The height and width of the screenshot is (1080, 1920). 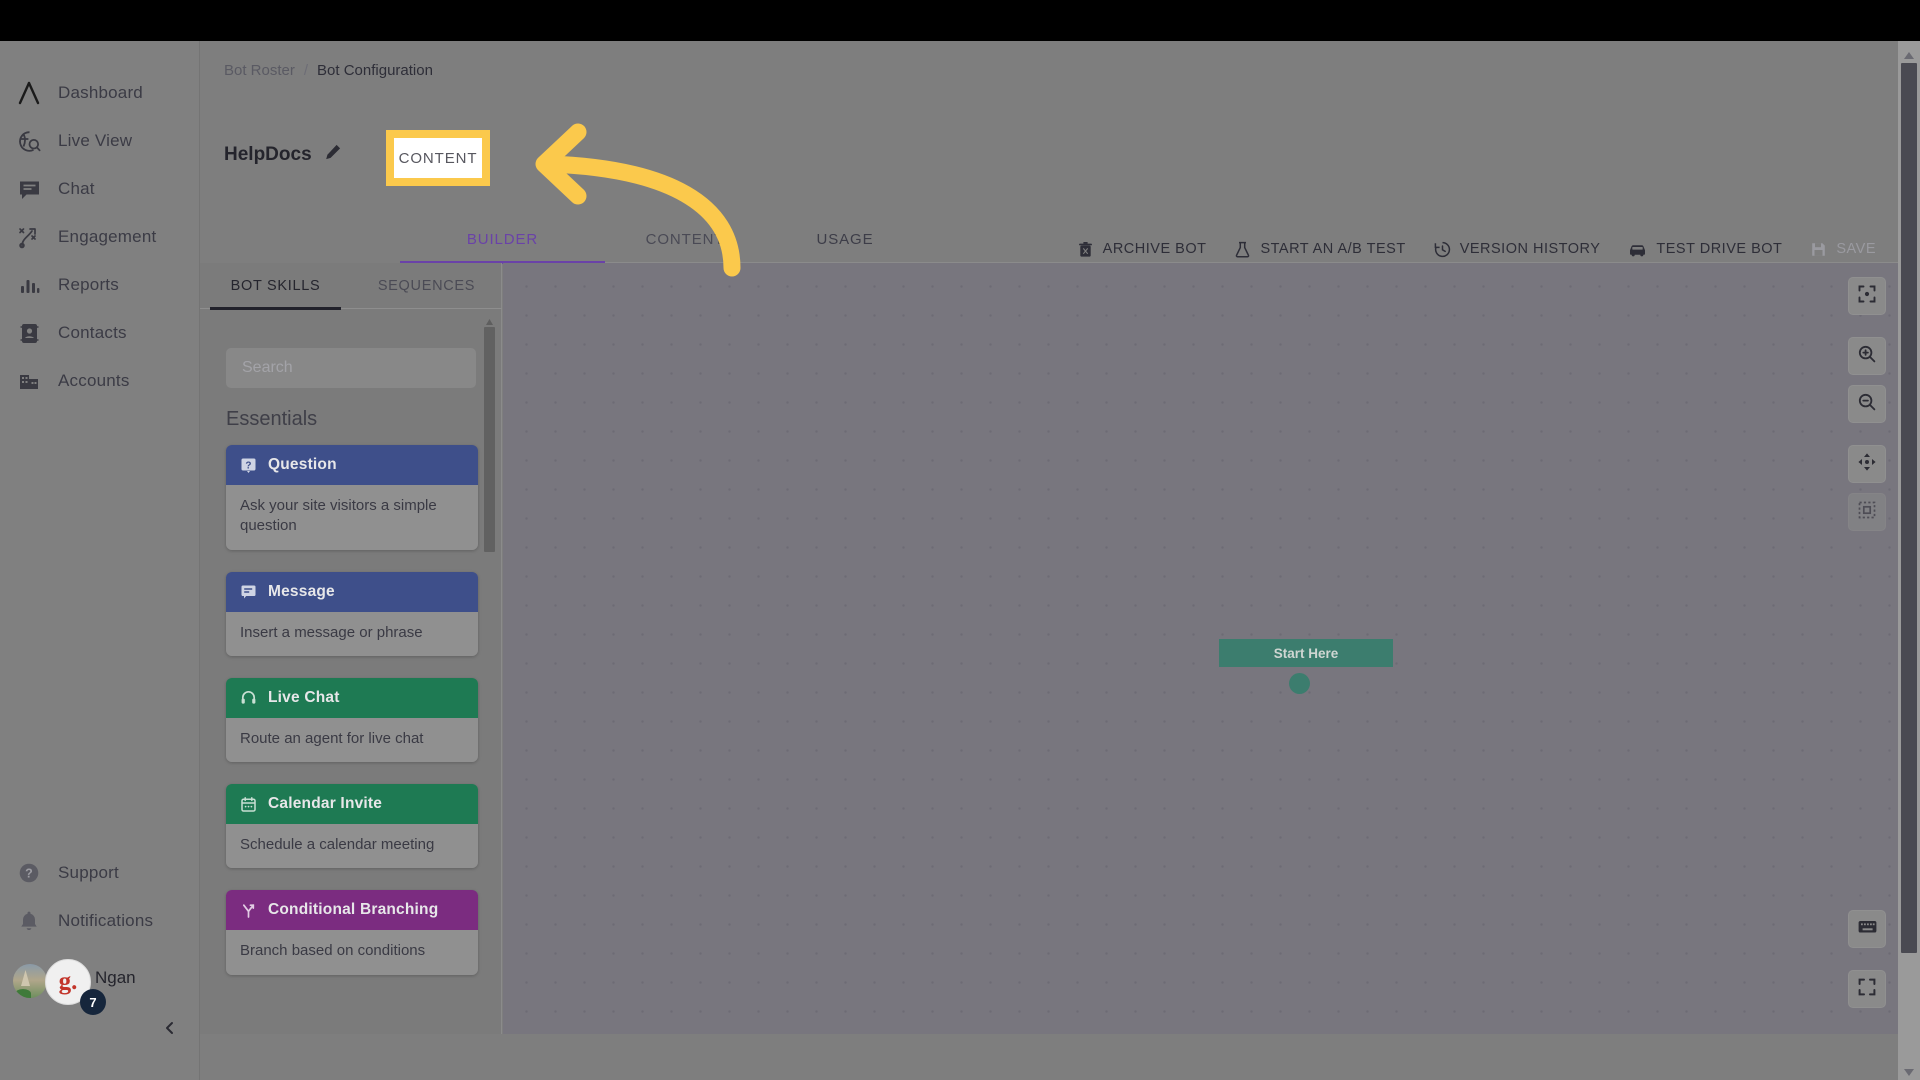 I want to click on notification-count-badge: 7, so click(x=93, y=1002).